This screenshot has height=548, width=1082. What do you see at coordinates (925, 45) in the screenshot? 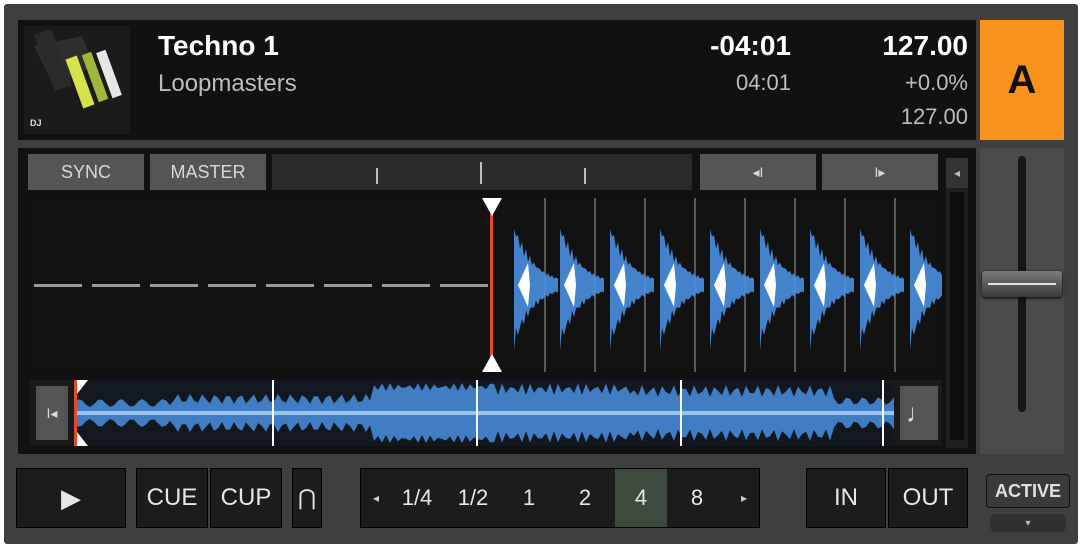
I see `bpm-display: 127.00` at bounding box center [925, 45].